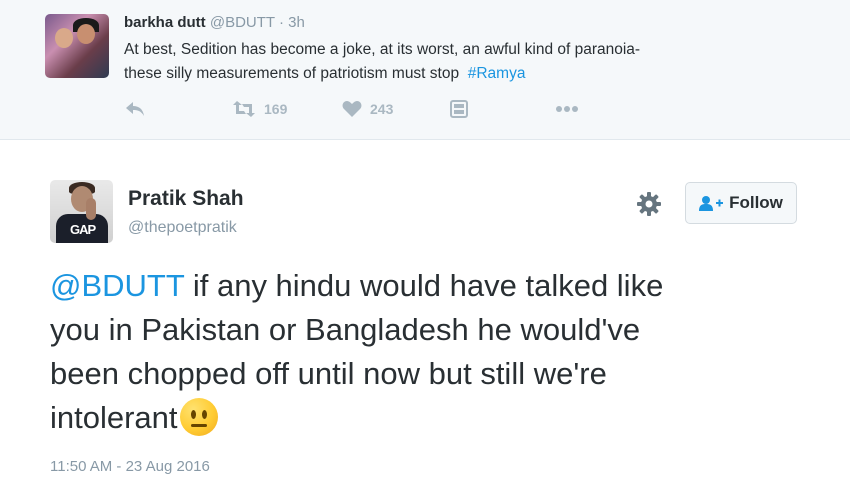 This screenshot has width=850, height=481. I want to click on more-icon, so click(567, 109).